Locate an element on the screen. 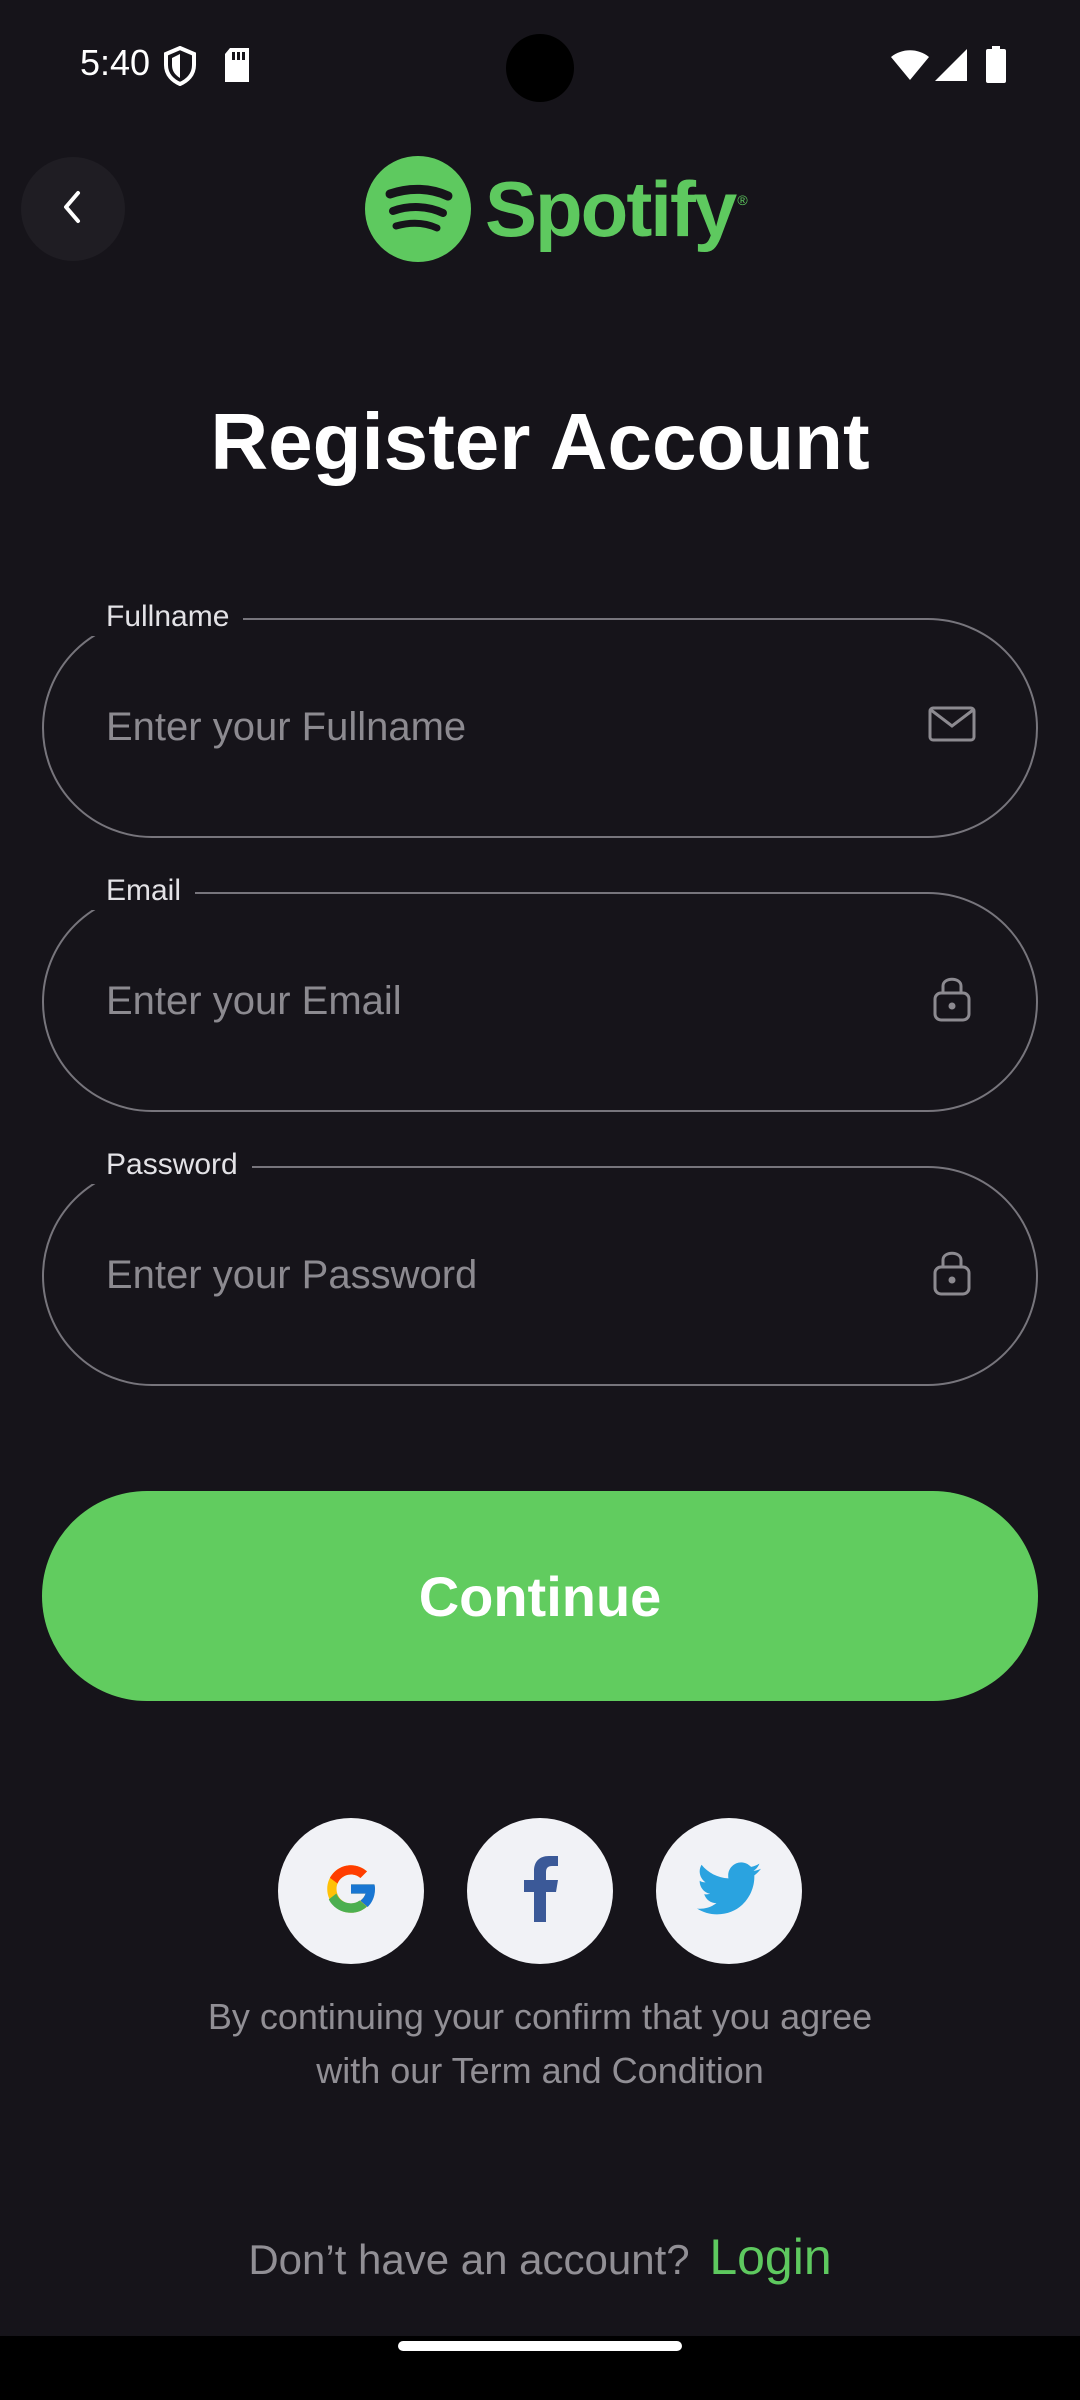 The height and width of the screenshot is (2400, 1080). home-gesture-handle is located at coordinates (540, 2346).